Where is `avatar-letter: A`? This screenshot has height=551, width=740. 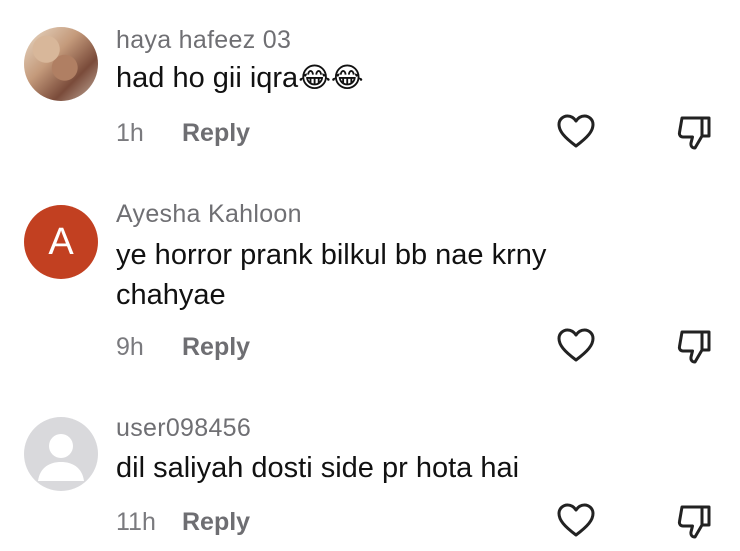 avatar-letter: A is located at coordinates (61, 241).